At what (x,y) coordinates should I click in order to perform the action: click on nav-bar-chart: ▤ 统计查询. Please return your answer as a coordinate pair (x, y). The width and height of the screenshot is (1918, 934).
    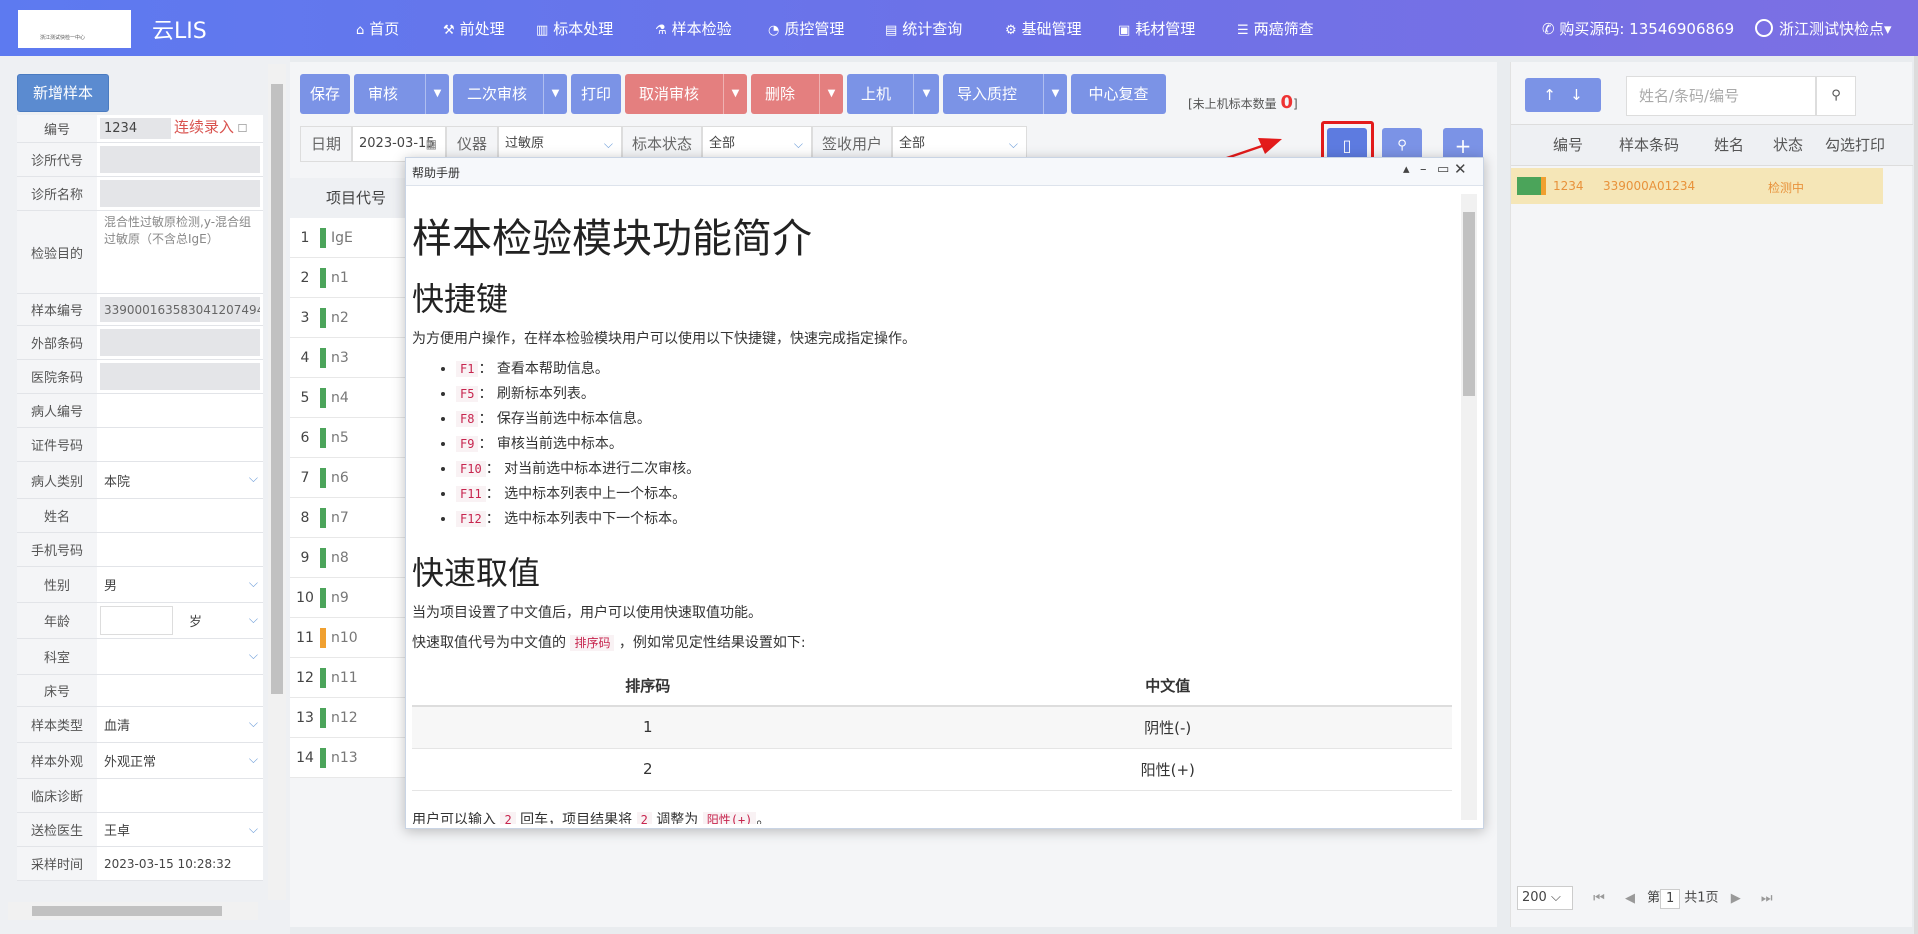
    Looking at the image, I should click on (923, 28).